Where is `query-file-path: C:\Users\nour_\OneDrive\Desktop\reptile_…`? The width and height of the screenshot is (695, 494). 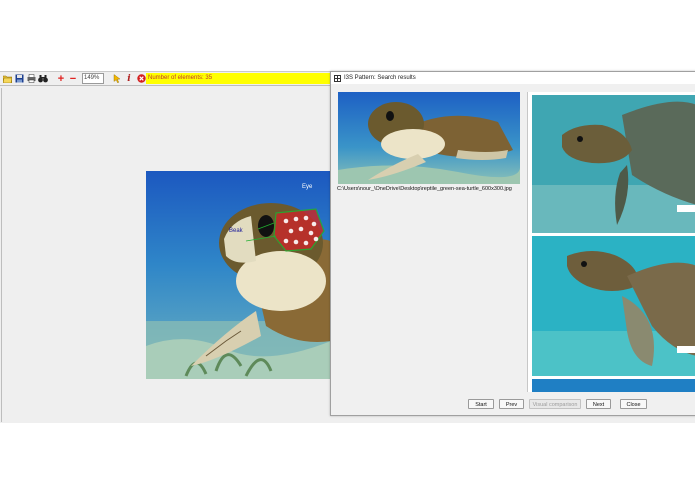 query-file-path: C:\Users\nour_\OneDrive\Desktop\reptile_… is located at coordinates (424, 189).